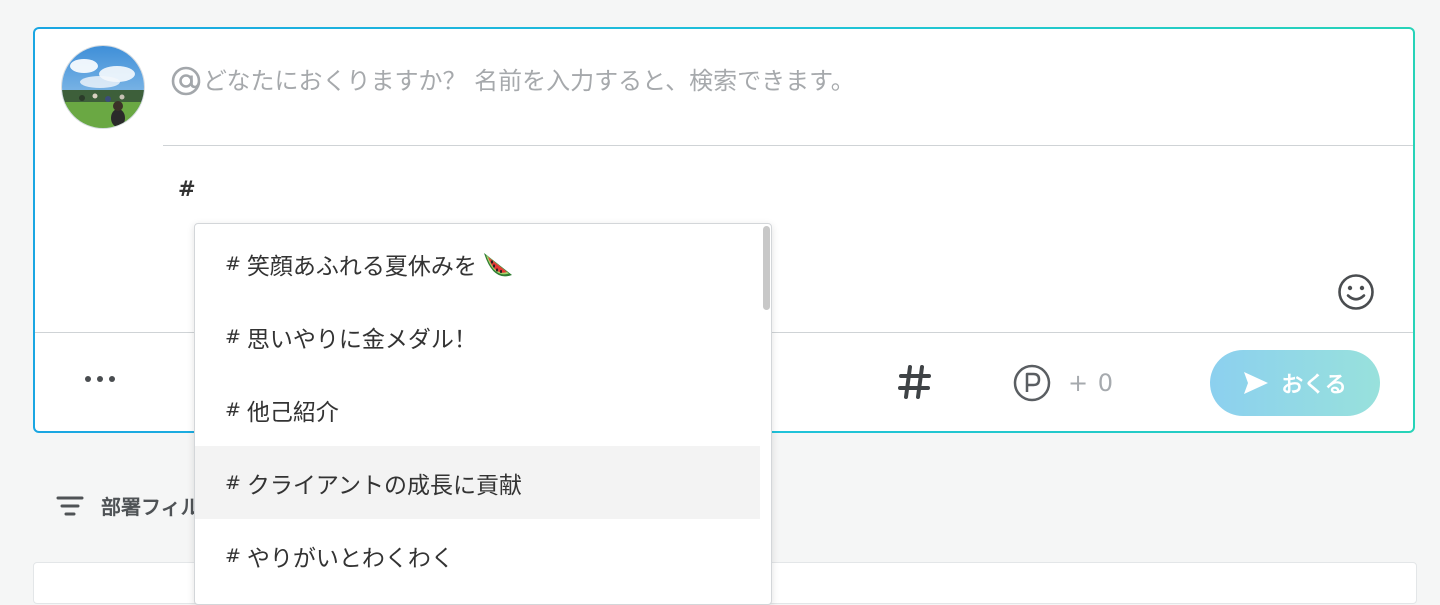 The image size is (1440, 605). What do you see at coordinates (477, 555) in the screenshot?
I see `hashtag-suggestion-item: # やりがいとわくわく` at bounding box center [477, 555].